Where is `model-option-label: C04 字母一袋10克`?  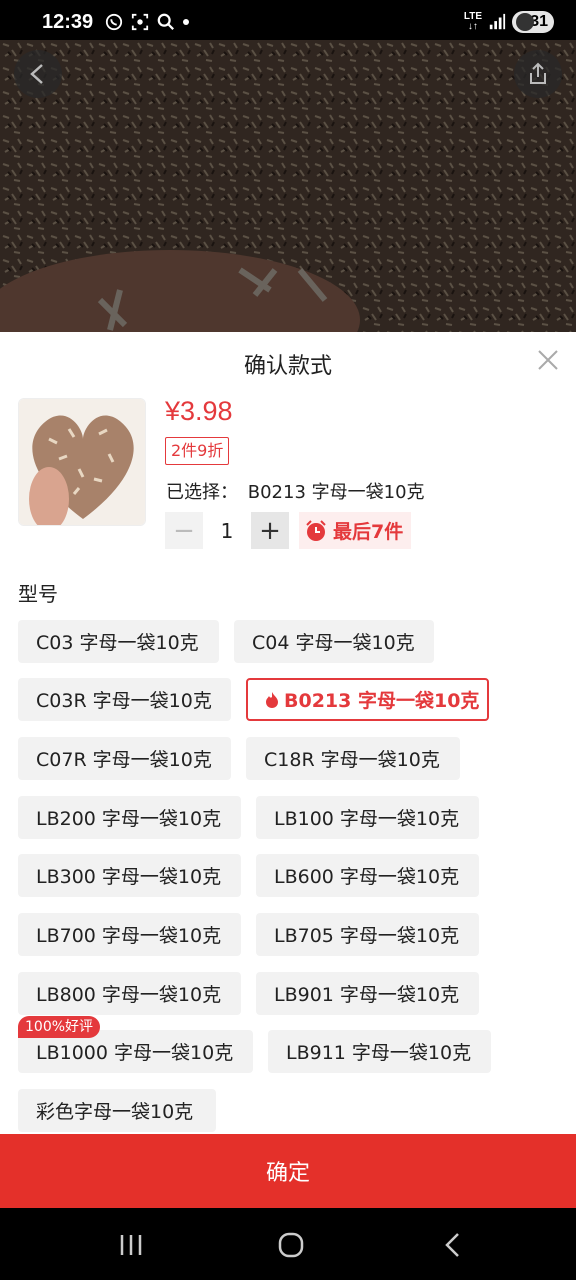 model-option-label: C04 字母一袋10克 is located at coordinates (333, 643).